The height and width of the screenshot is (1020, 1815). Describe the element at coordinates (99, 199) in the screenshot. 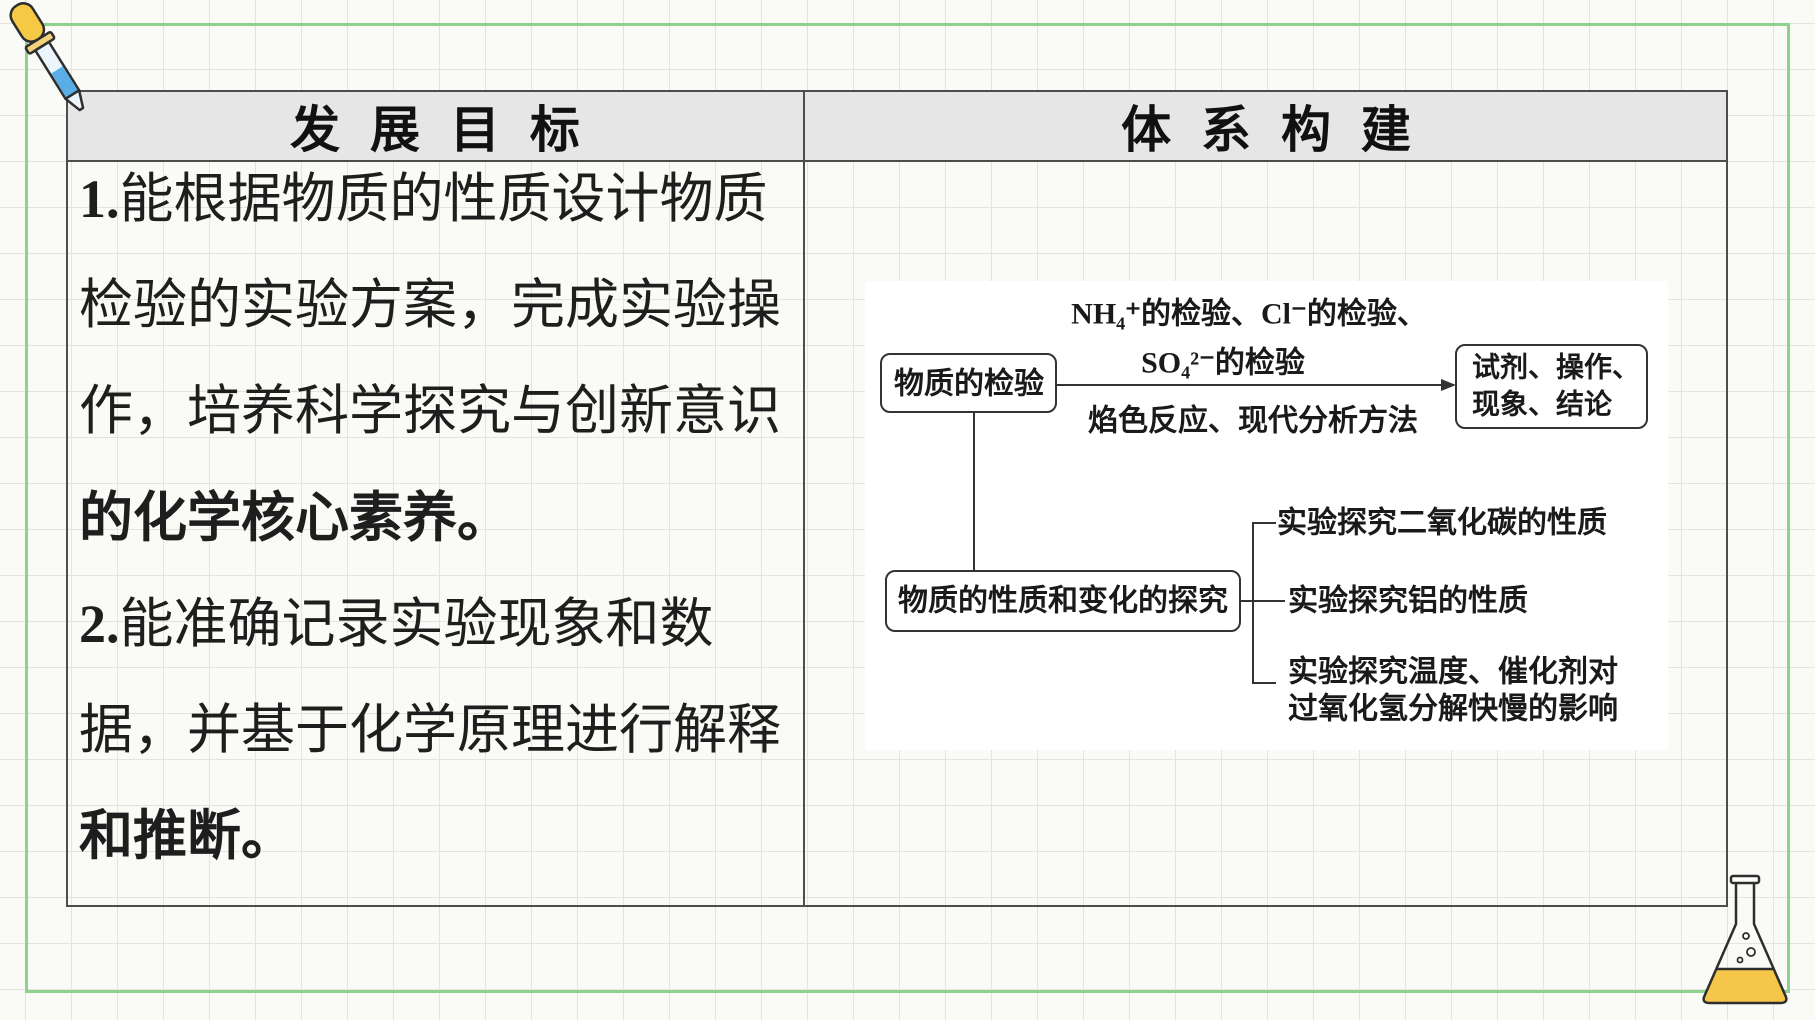

I see `goal-1-number: 1.` at that location.